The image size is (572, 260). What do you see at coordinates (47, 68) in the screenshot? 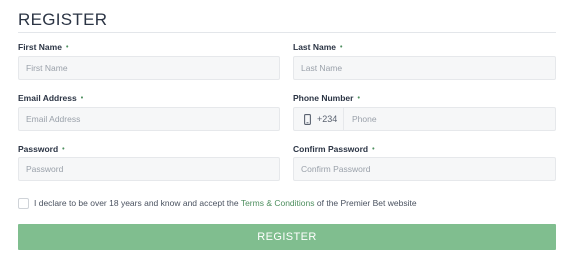
I see `first-name-placeholder: First Name` at bounding box center [47, 68].